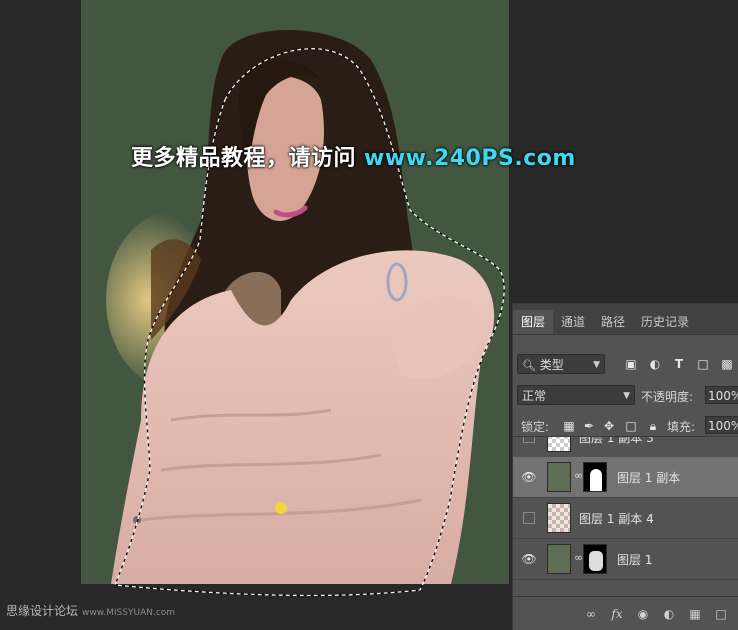 The height and width of the screenshot is (630, 738). Describe the element at coordinates (721, 614) in the screenshot. I see `new-layer-icon: □` at that location.